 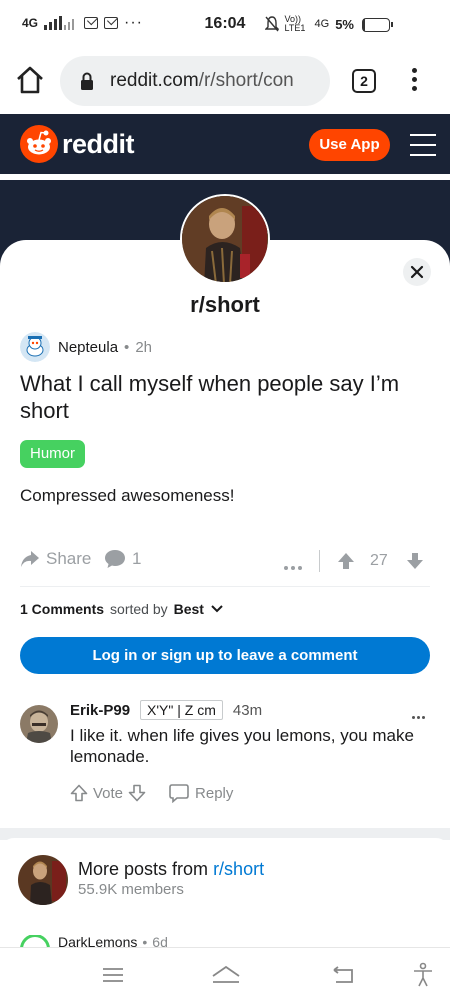 What do you see at coordinates (349, 145) in the screenshot?
I see `use-app-button: Use App` at bounding box center [349, 145].